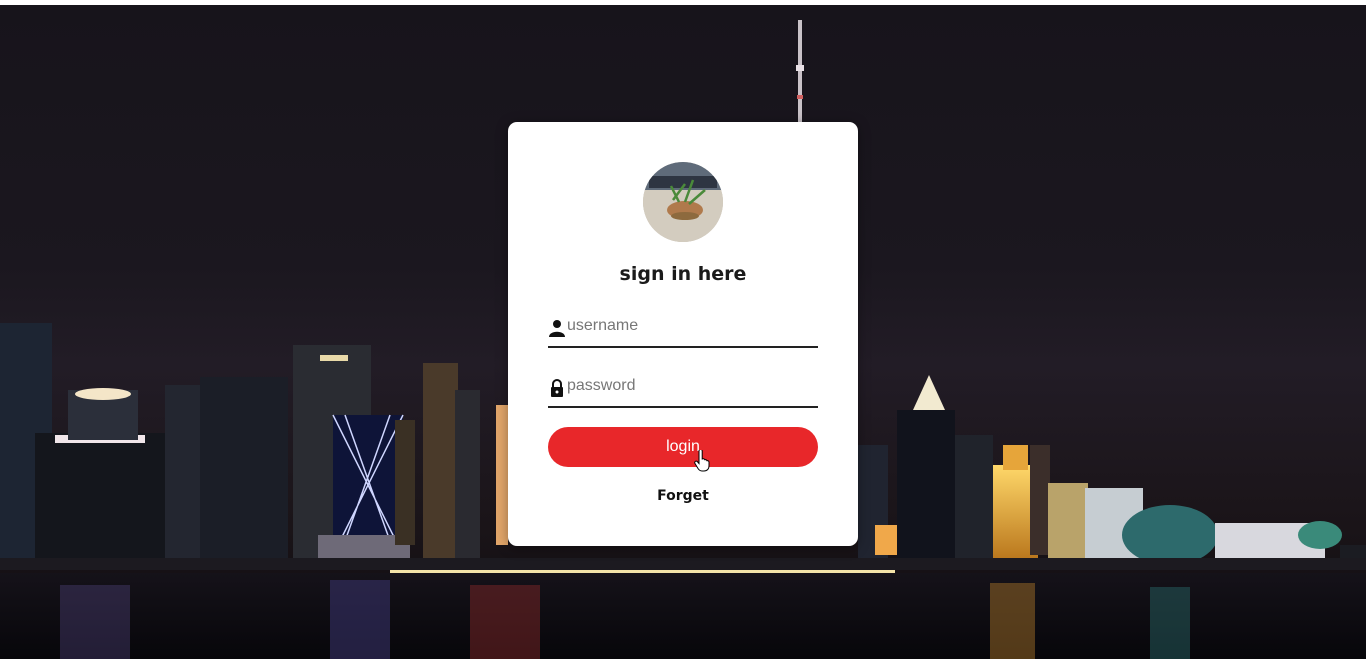 The width and height of the screenshot is (1366, 659). Describe the element at coordinates (683, 447) in the screenshot. I see `login-button: login` at that location.